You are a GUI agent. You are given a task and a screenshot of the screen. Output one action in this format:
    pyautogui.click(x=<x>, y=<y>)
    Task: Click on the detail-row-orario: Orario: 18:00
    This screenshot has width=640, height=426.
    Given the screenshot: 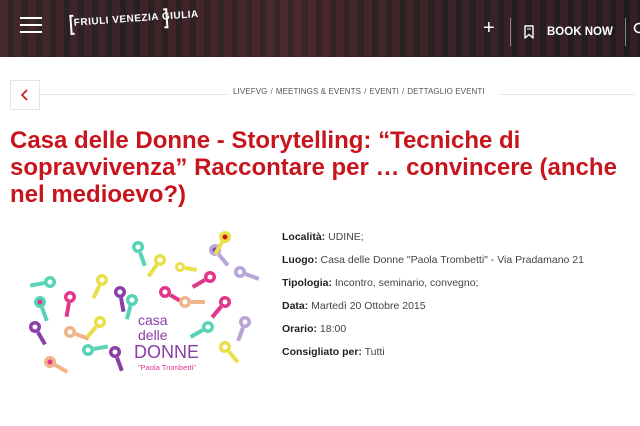 What is the action you would take?
    pyautogui.click(x=314, y=329)
    